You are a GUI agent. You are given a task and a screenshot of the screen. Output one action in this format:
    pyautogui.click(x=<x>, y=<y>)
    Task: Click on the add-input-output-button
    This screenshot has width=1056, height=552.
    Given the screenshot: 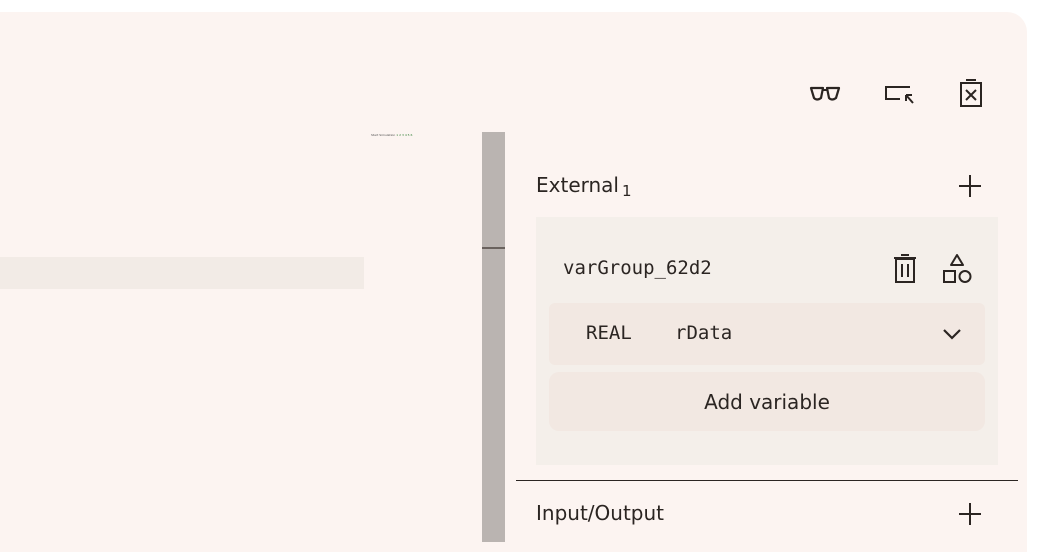 What is the action you would take?
    pyautogui.click(x=970, y=514)
    